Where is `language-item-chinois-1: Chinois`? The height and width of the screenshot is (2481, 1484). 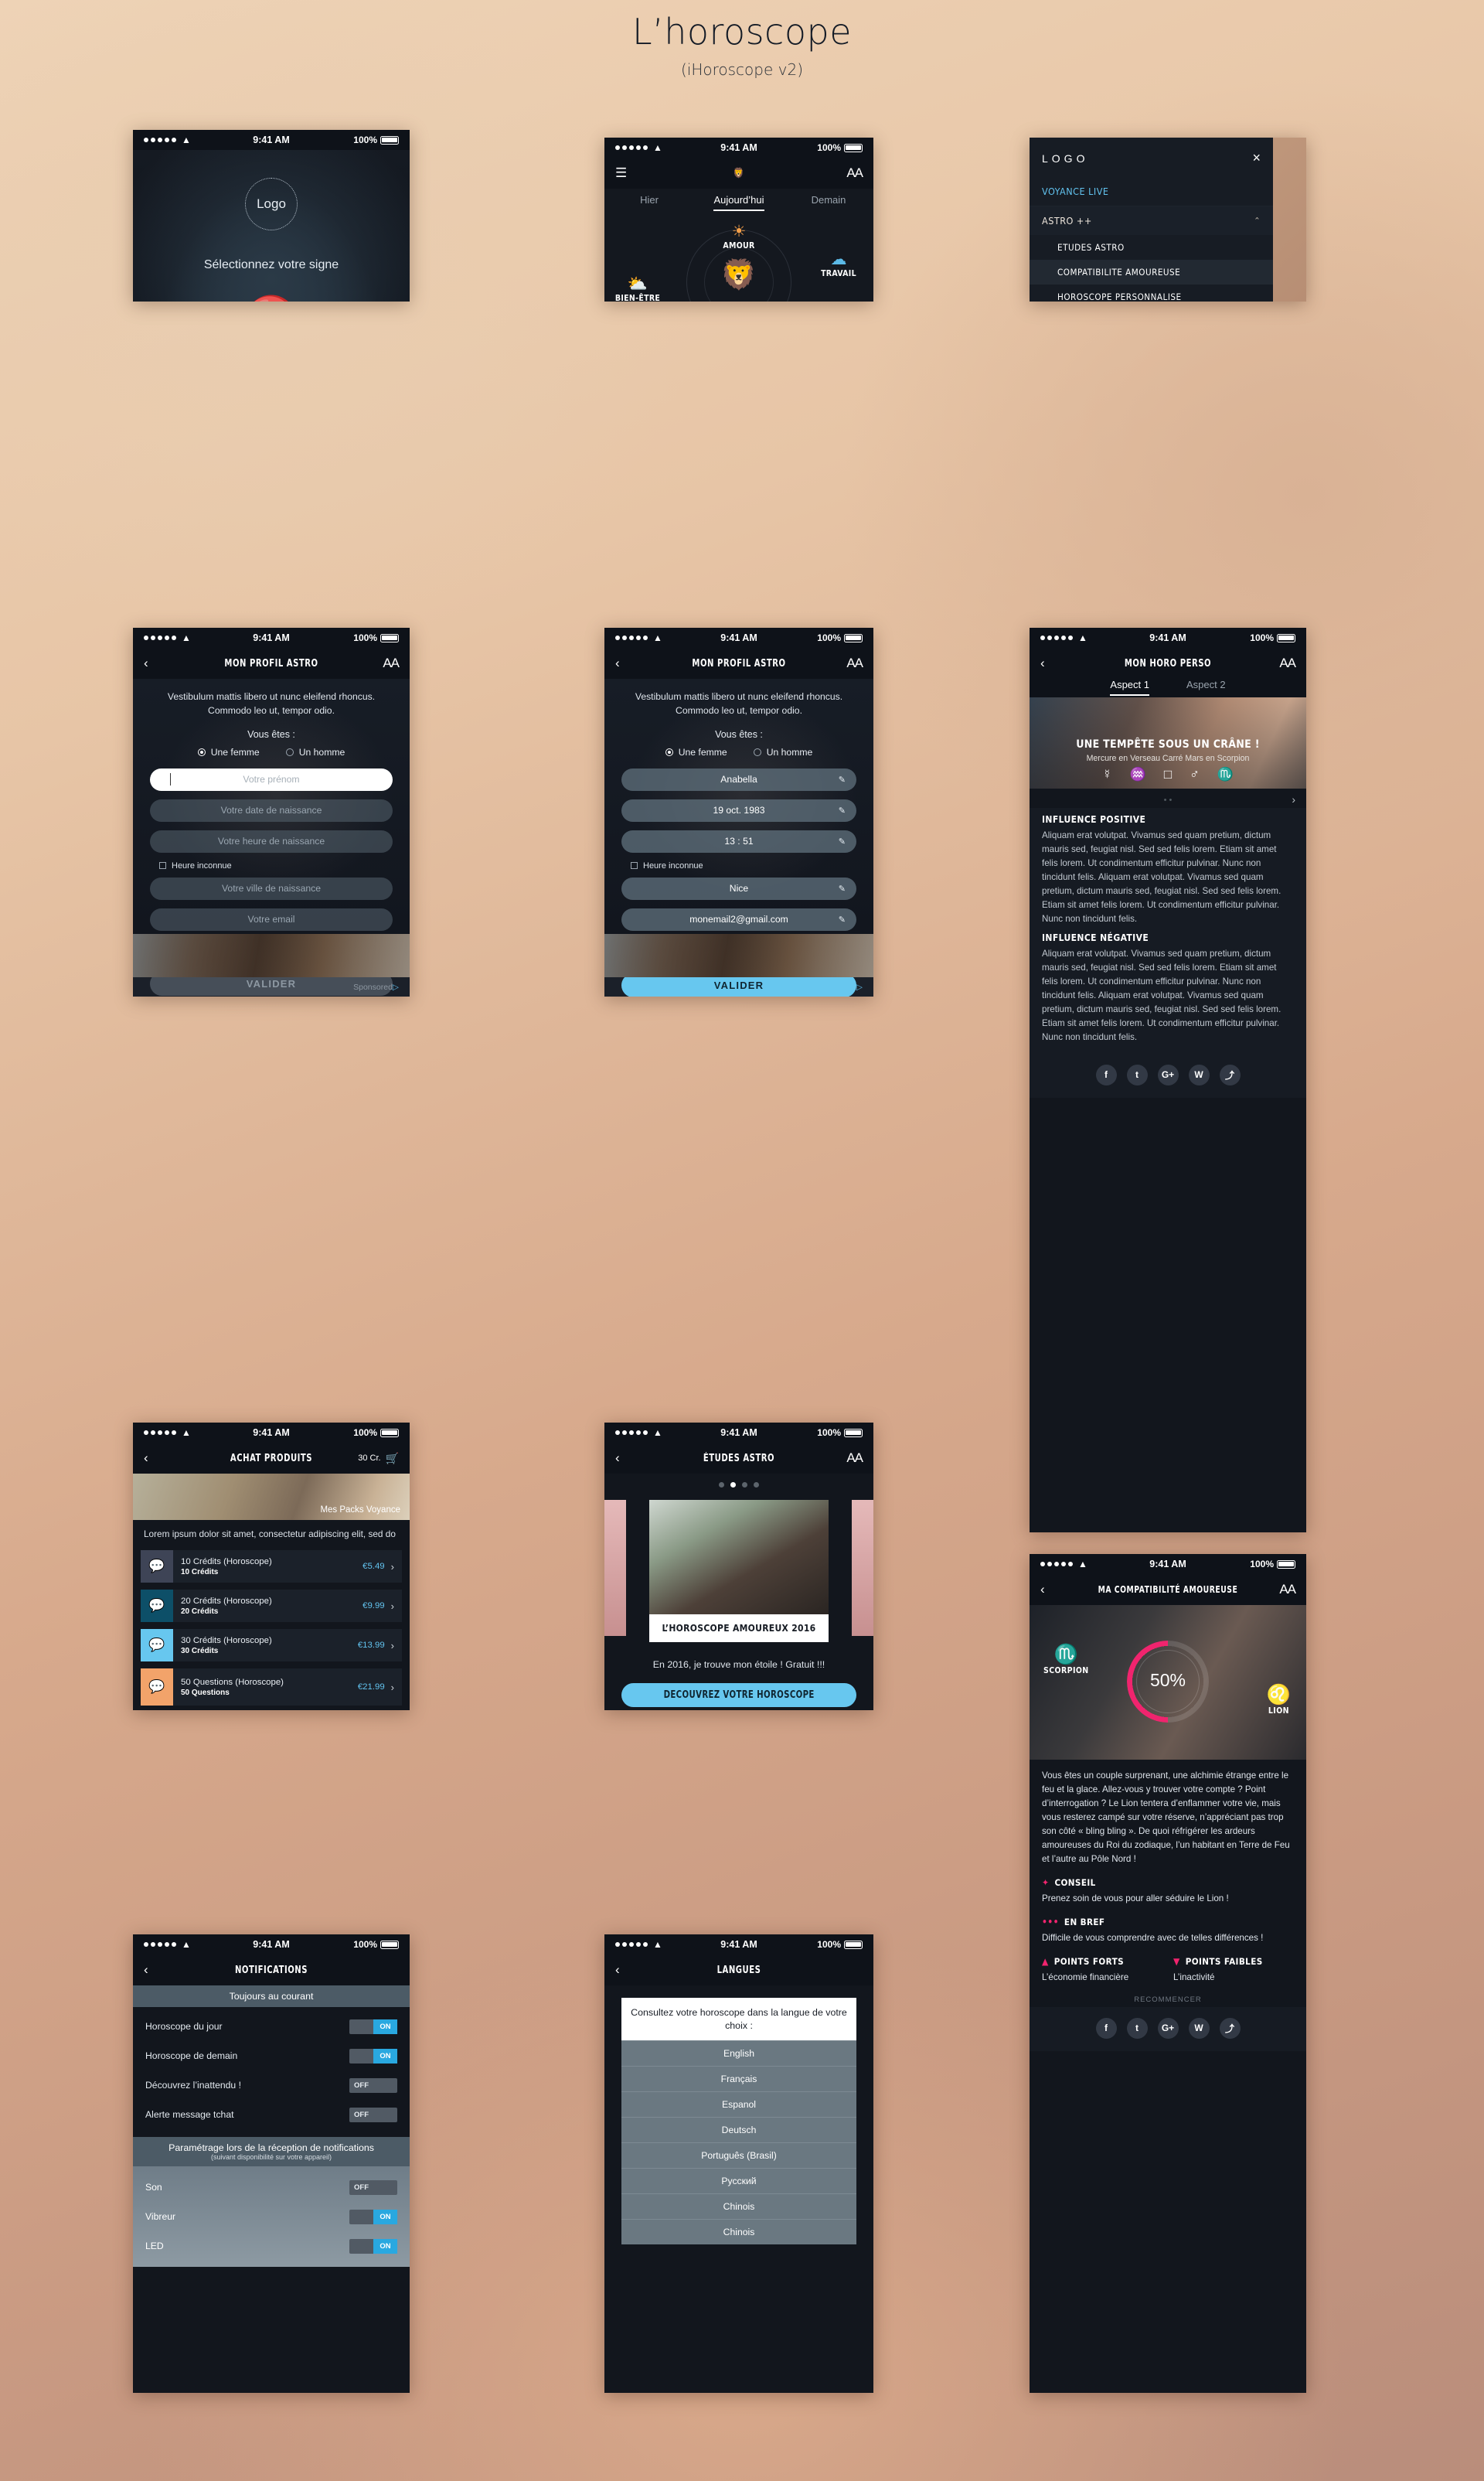
language-item-chinois-1: Chinois is located at coordinates (738, 2206).